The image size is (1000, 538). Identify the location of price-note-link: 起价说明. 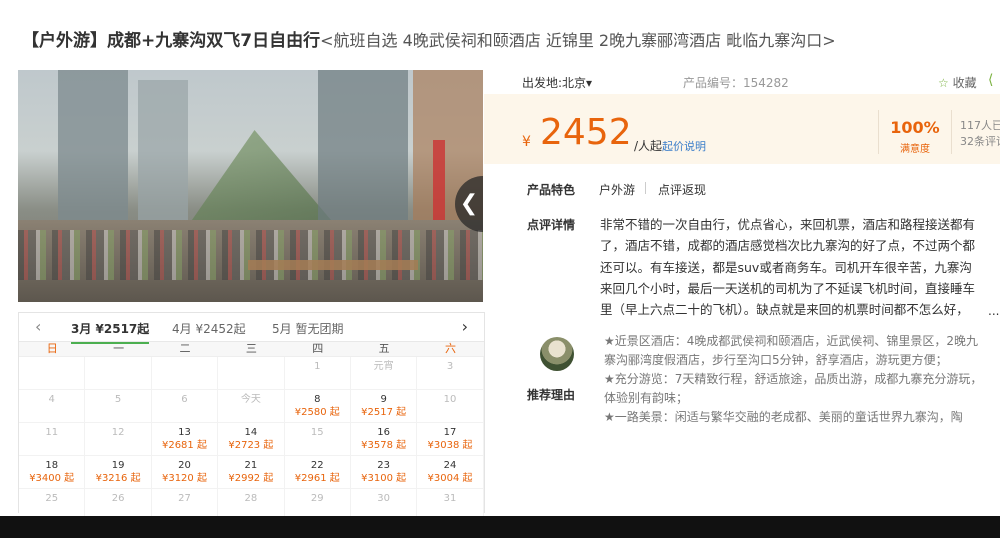
(684, 146).